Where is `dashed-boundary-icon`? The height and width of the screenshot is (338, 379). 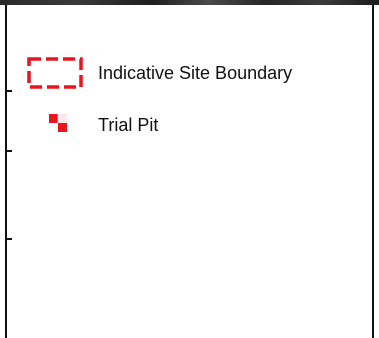 dashed-boundary-icon is located at coordinates (55, 73).